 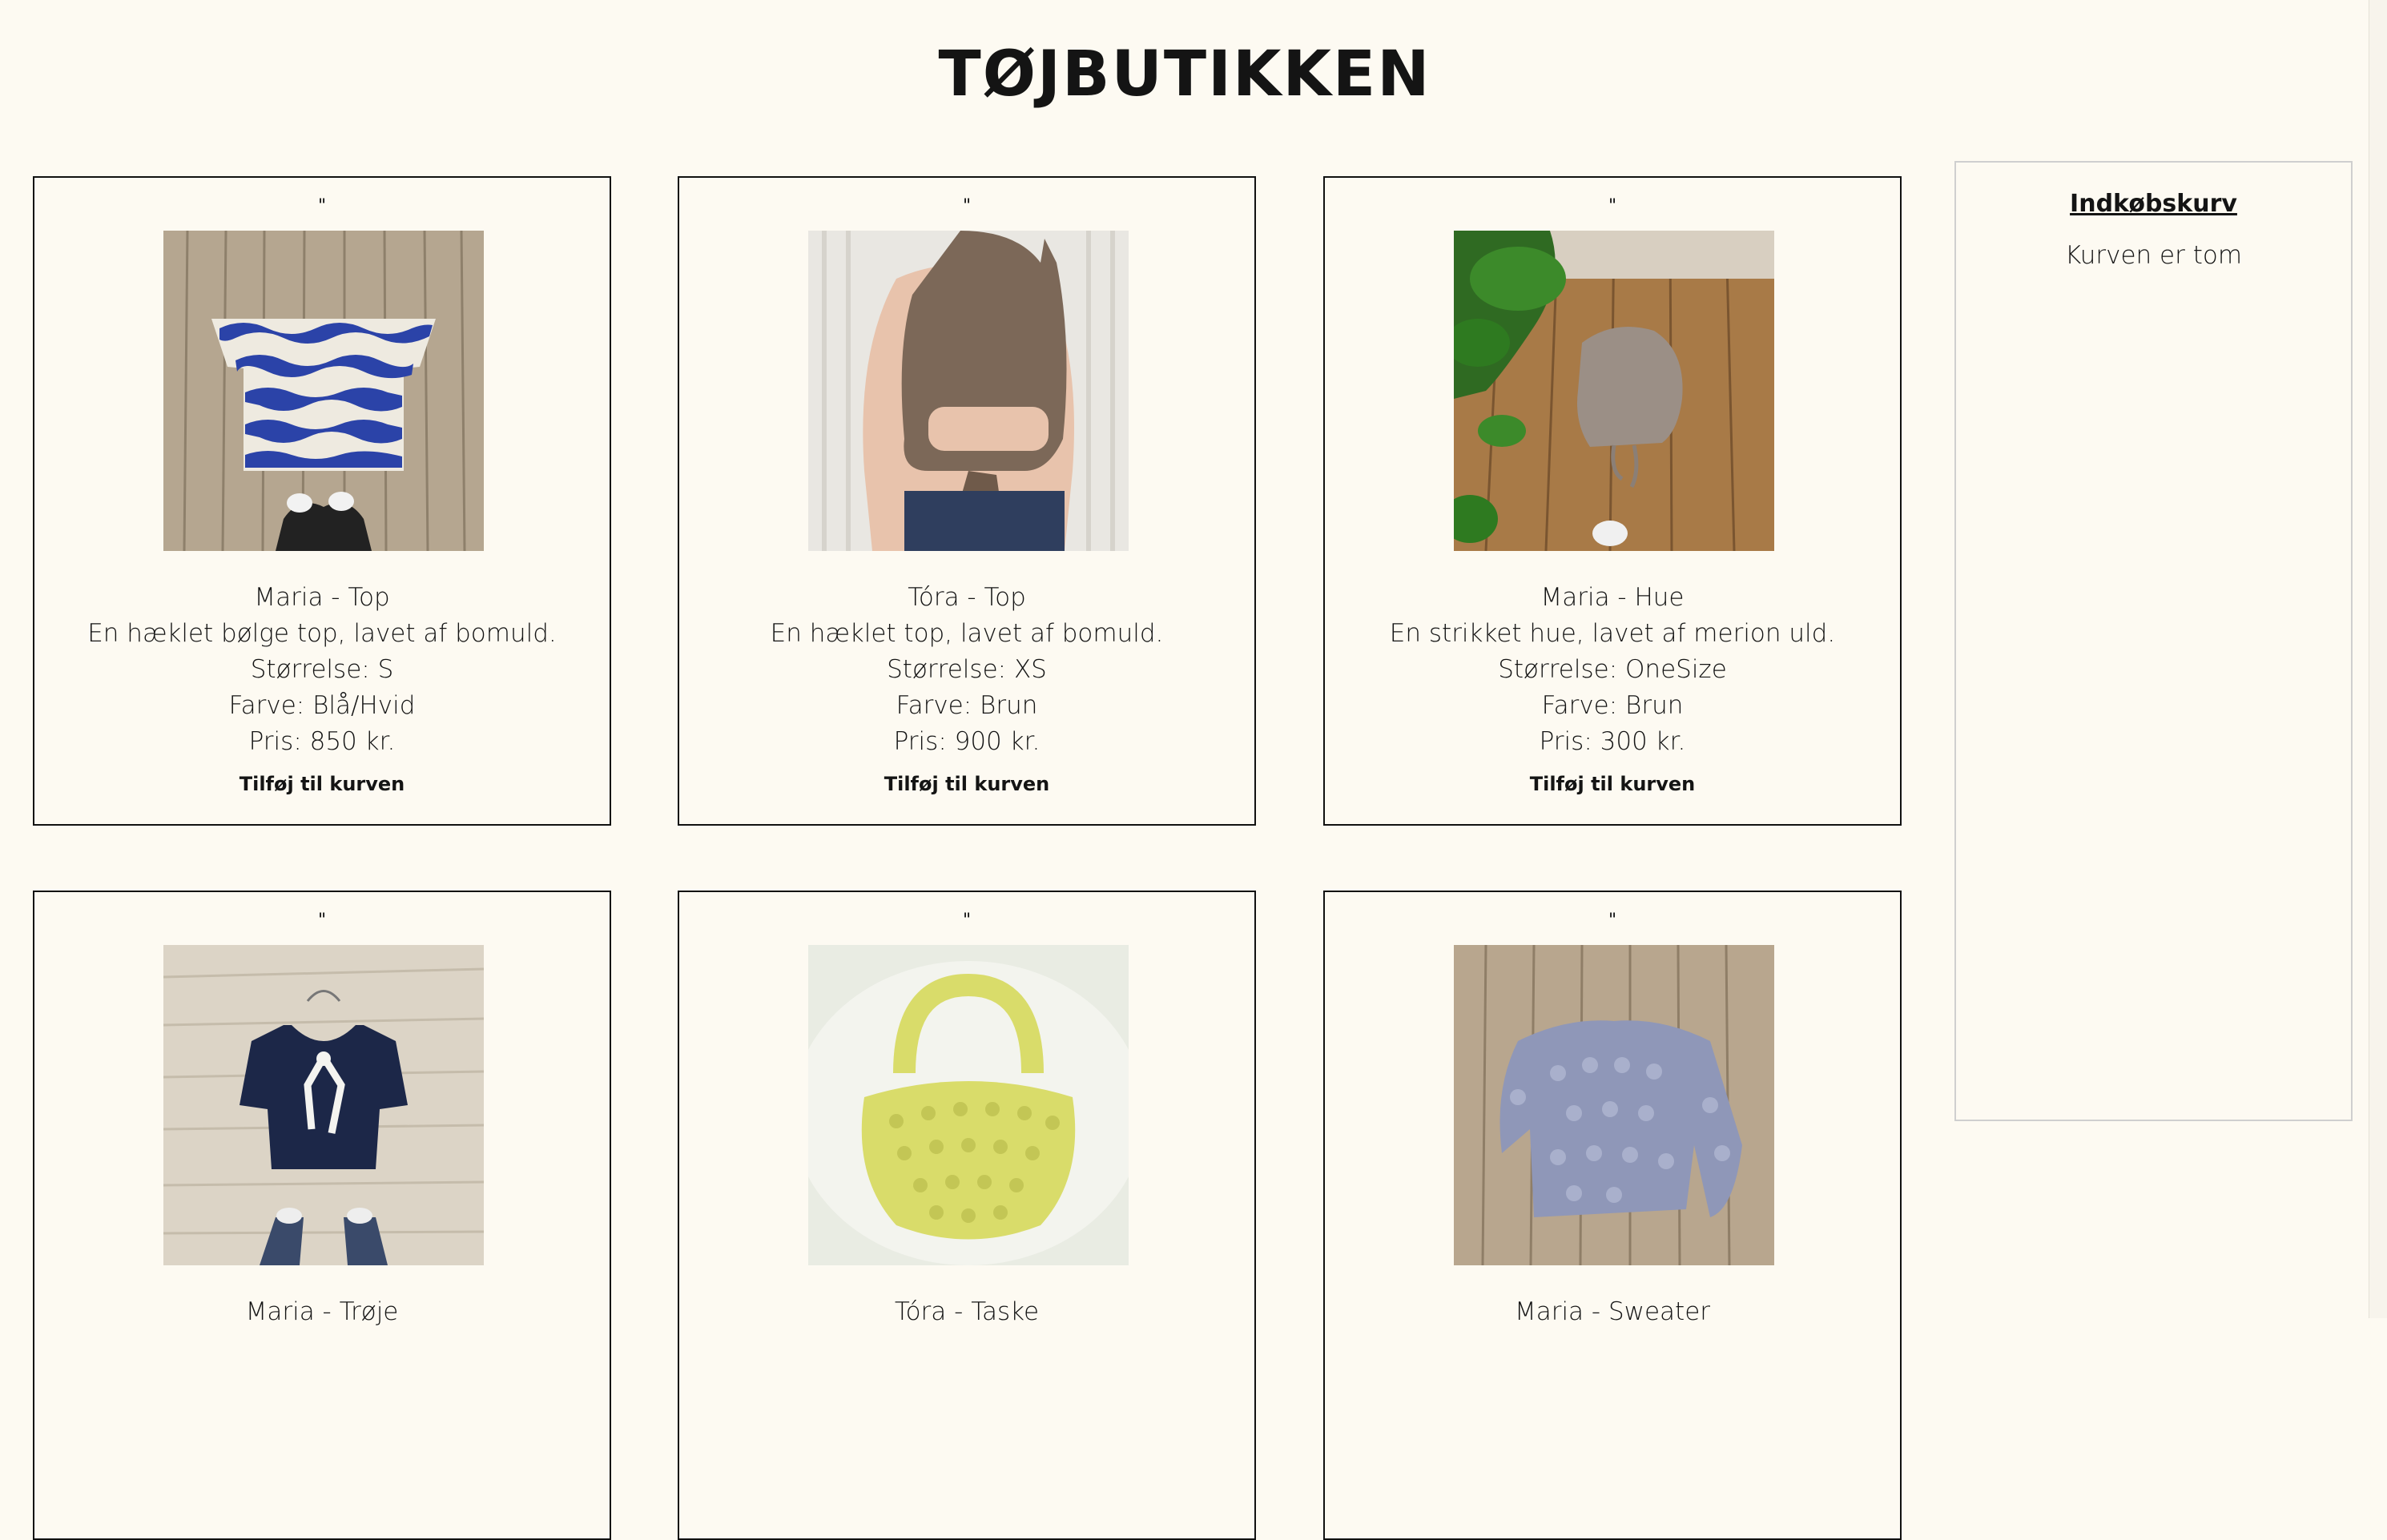 I want to click on product-info: Tóra - Taske, so click(x=966, y=1312).